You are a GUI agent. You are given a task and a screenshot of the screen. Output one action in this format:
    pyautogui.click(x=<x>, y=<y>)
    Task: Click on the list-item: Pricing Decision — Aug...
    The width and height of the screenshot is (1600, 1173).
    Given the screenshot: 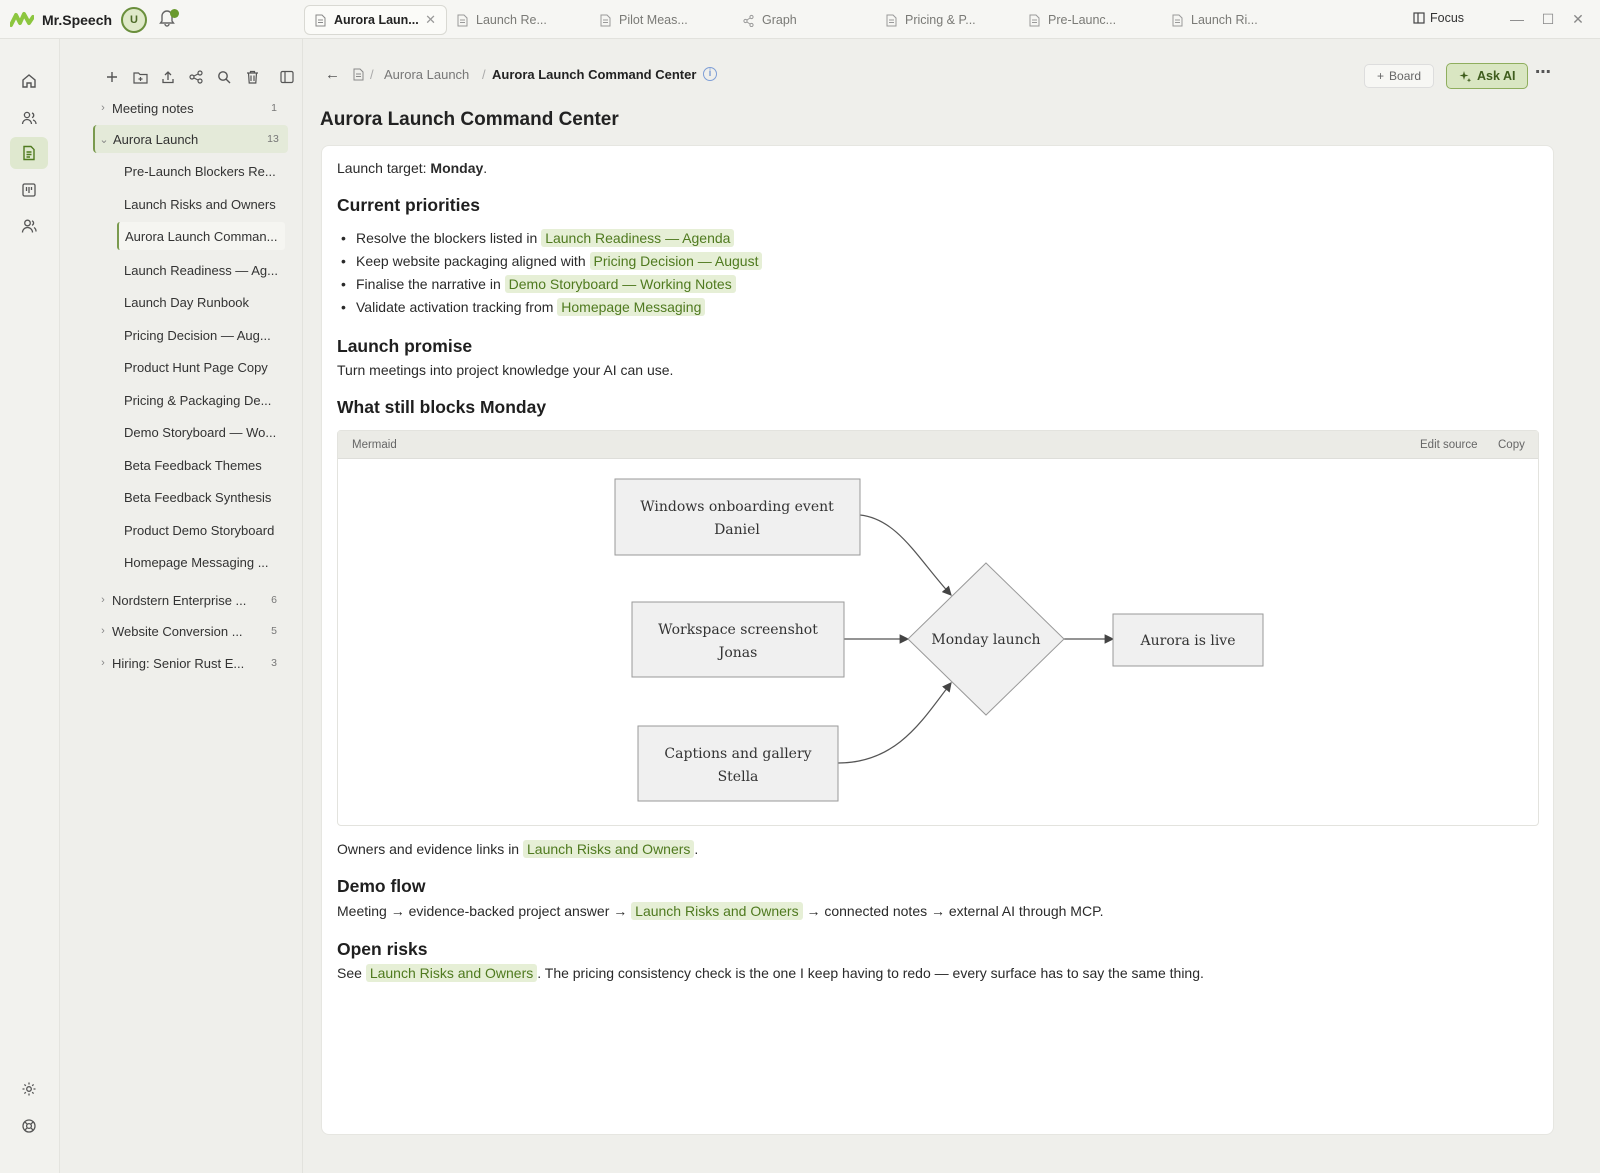 What is the action you would take?
    pyautogui.click(x=208, y=335)
    